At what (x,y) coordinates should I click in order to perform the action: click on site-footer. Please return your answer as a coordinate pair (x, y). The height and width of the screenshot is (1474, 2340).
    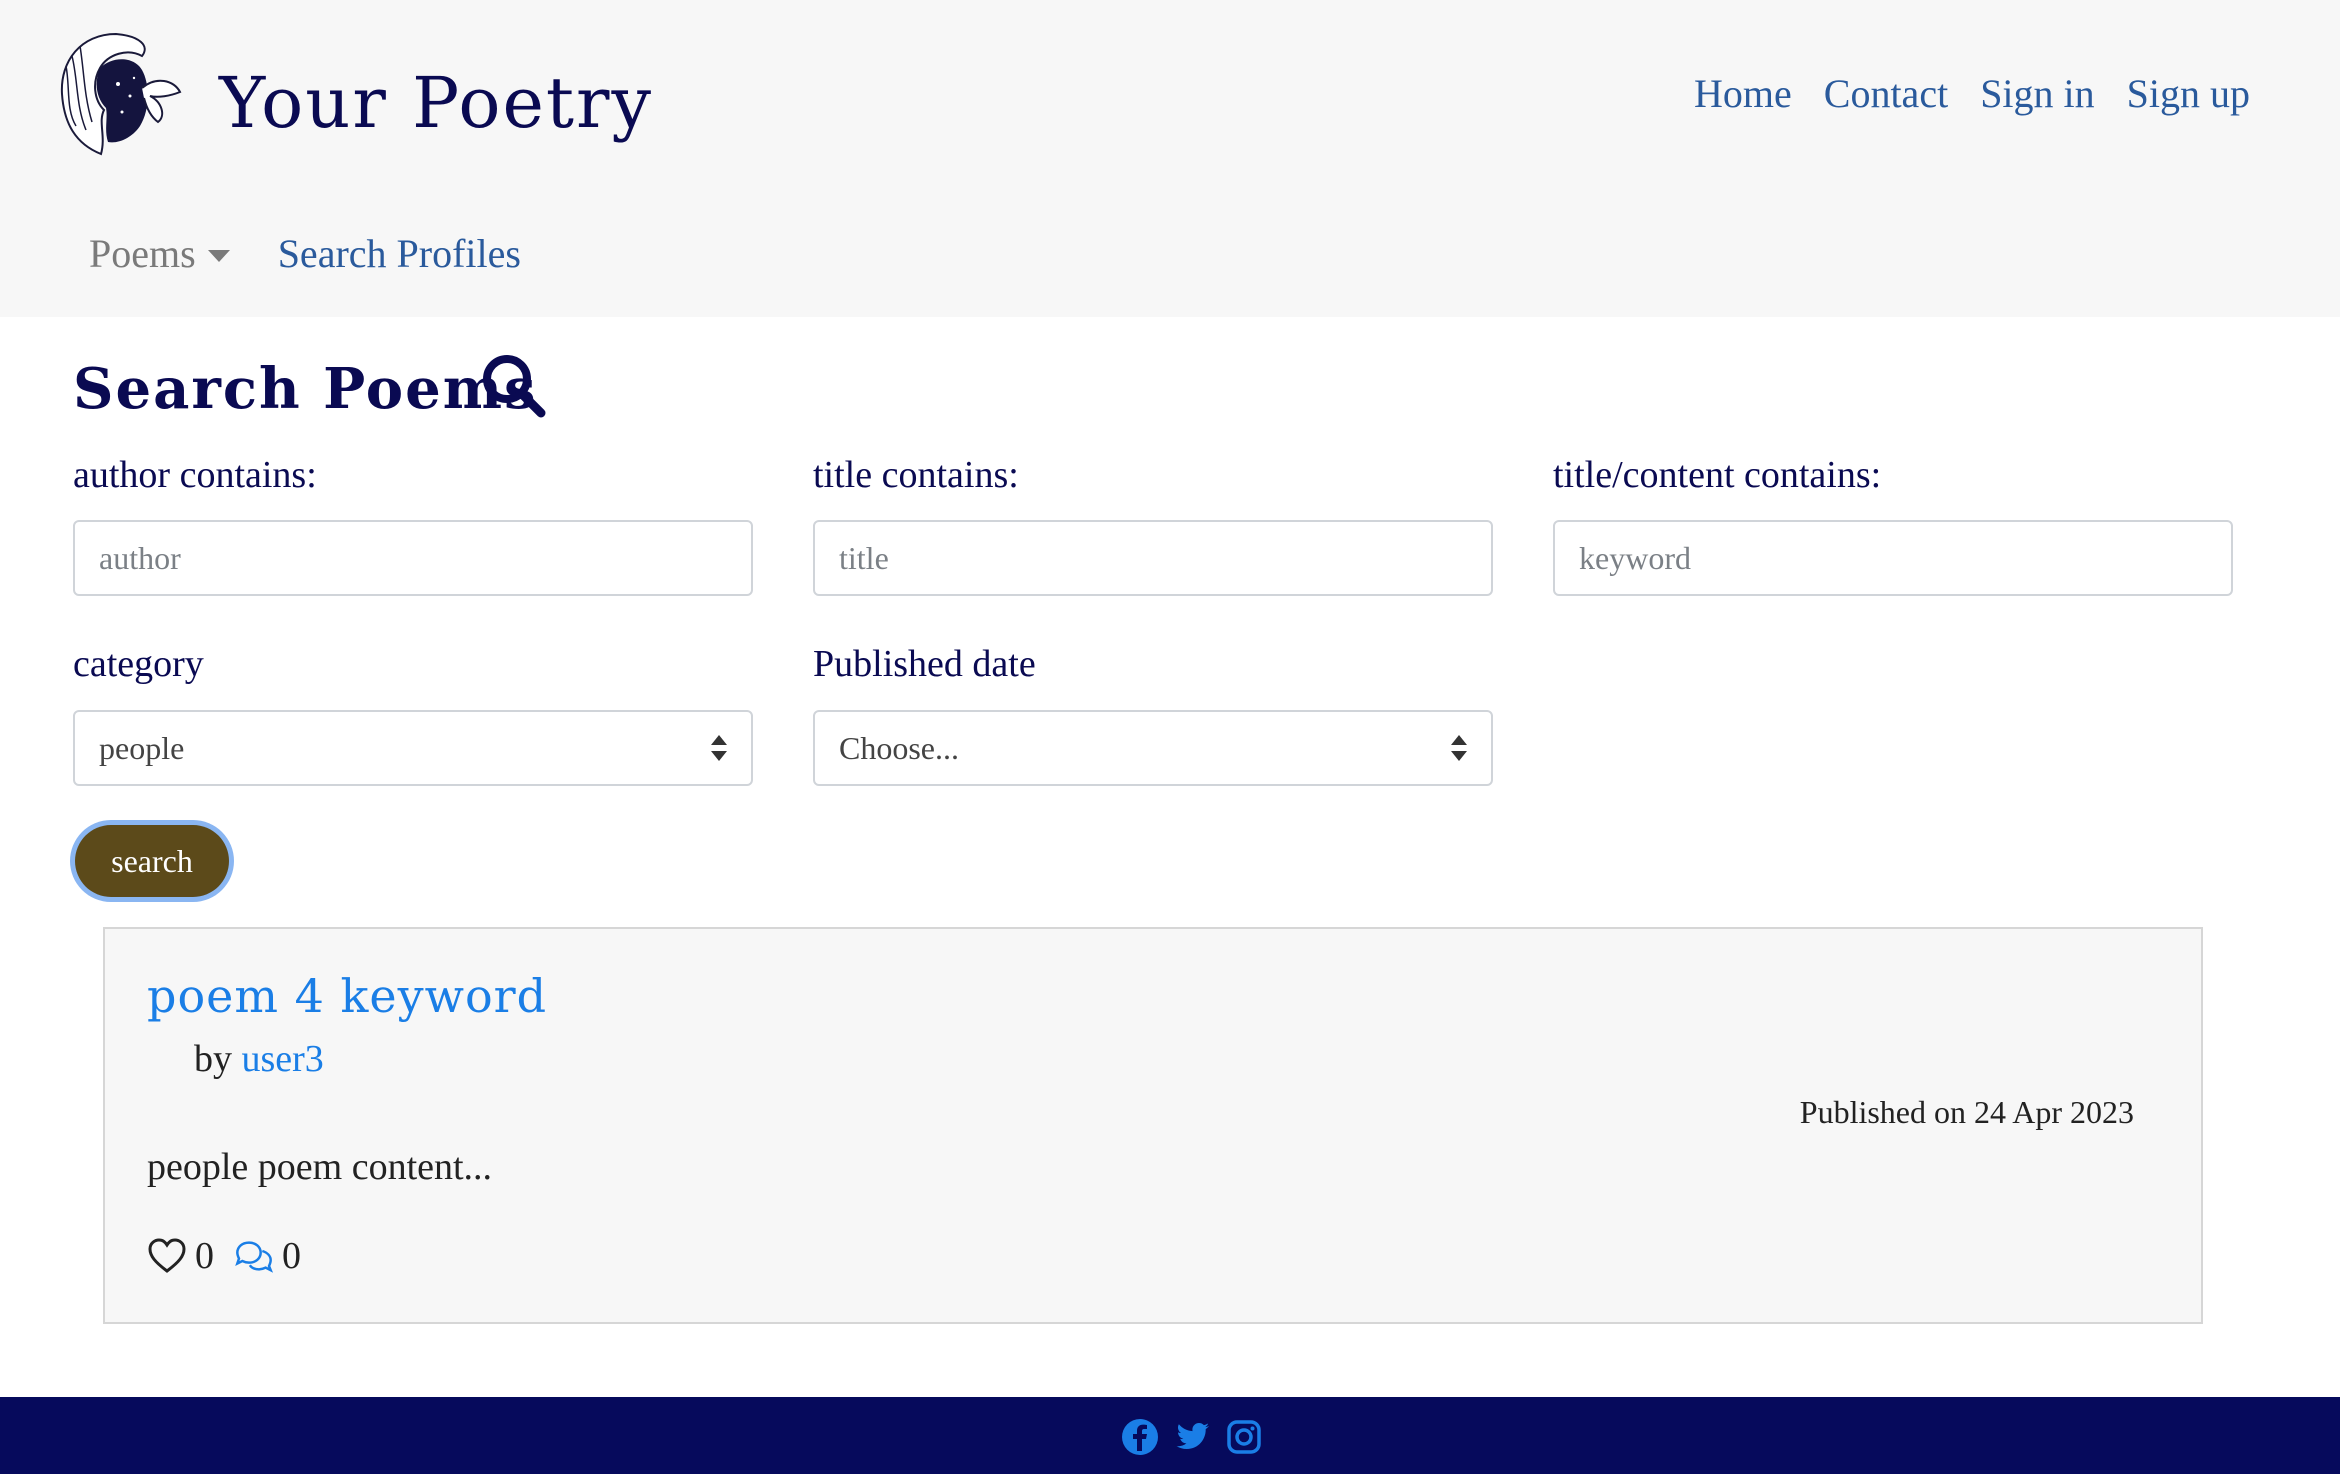
    Looking at the image, I should click on (1170, 1435).